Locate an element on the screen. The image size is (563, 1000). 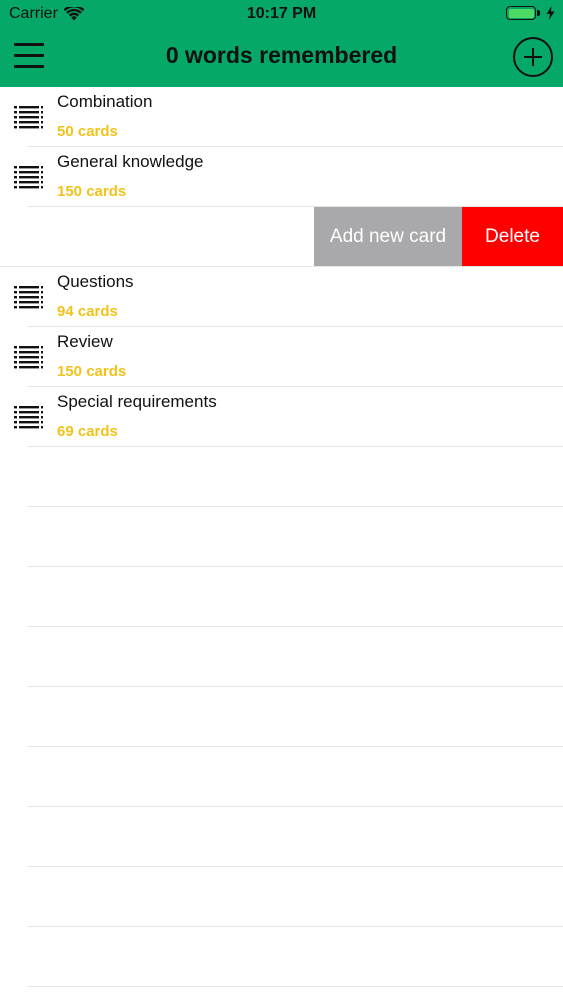
status-bar: Carrier 10:17 PM is located at coordinates (281, 14).